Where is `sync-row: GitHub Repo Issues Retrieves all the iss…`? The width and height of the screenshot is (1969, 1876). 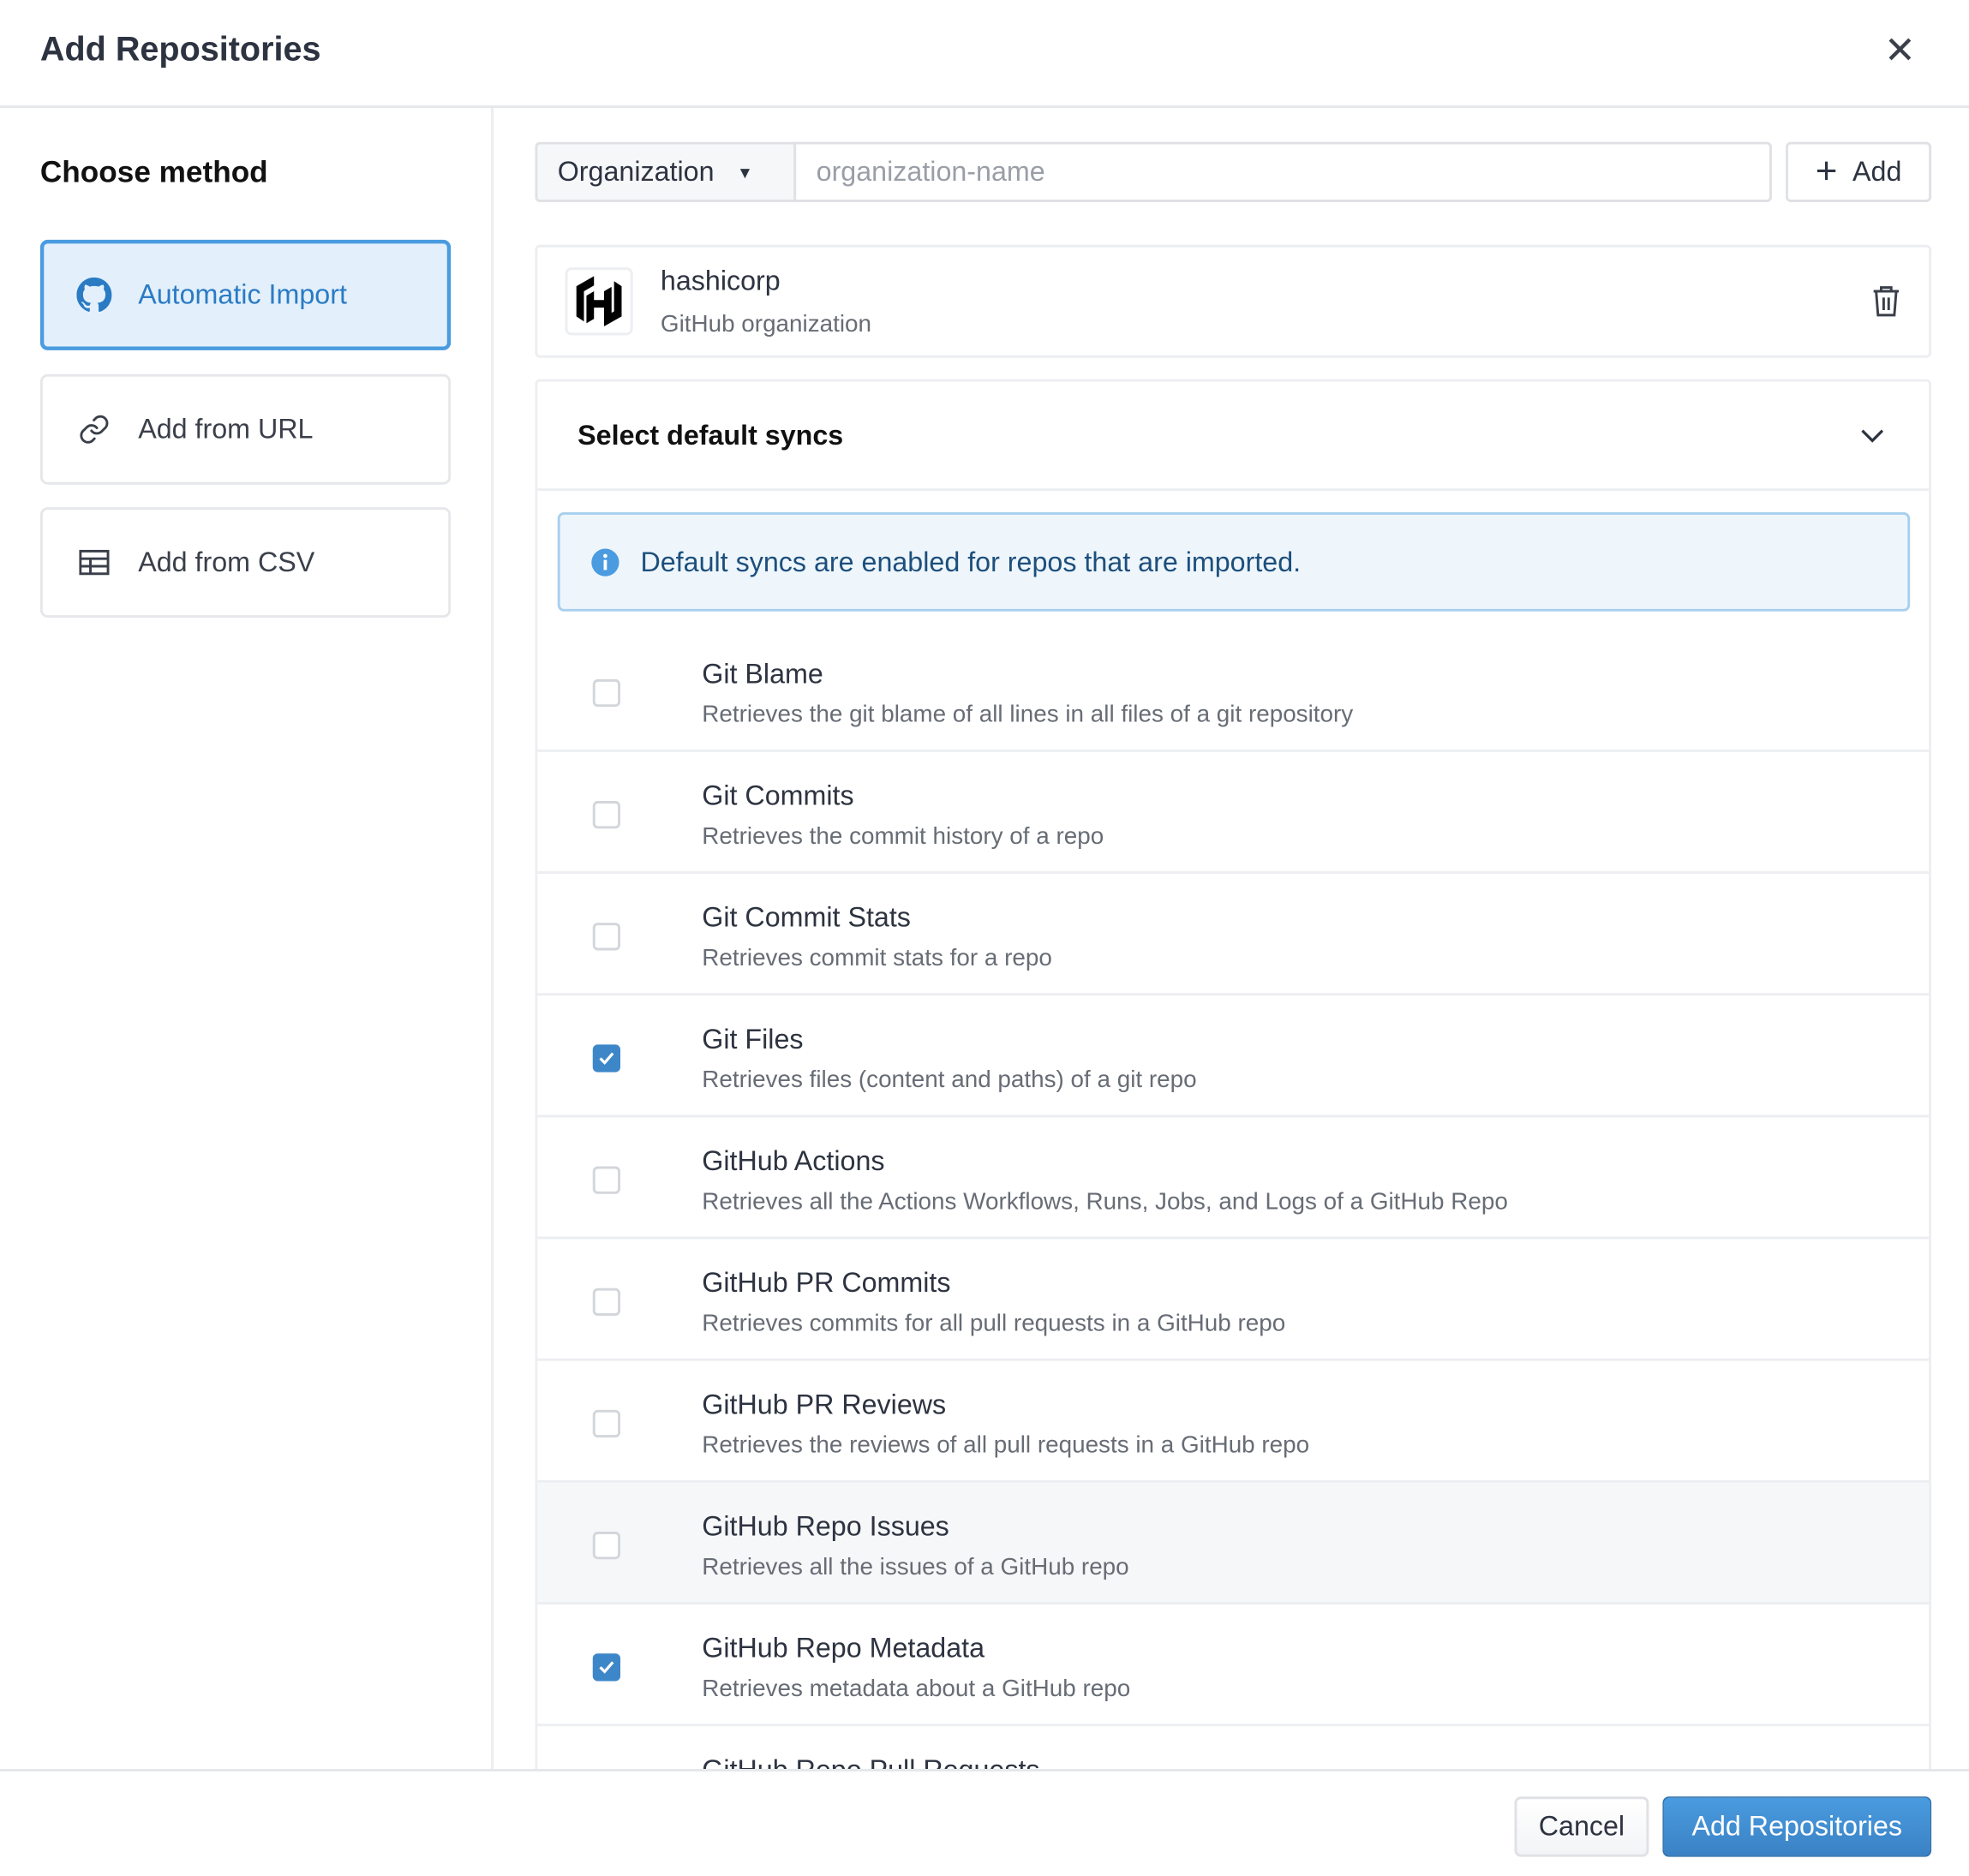 sync-row: GitHub Repo Issues Retrieves all the iss… is located at coordinates (1233, 1544).